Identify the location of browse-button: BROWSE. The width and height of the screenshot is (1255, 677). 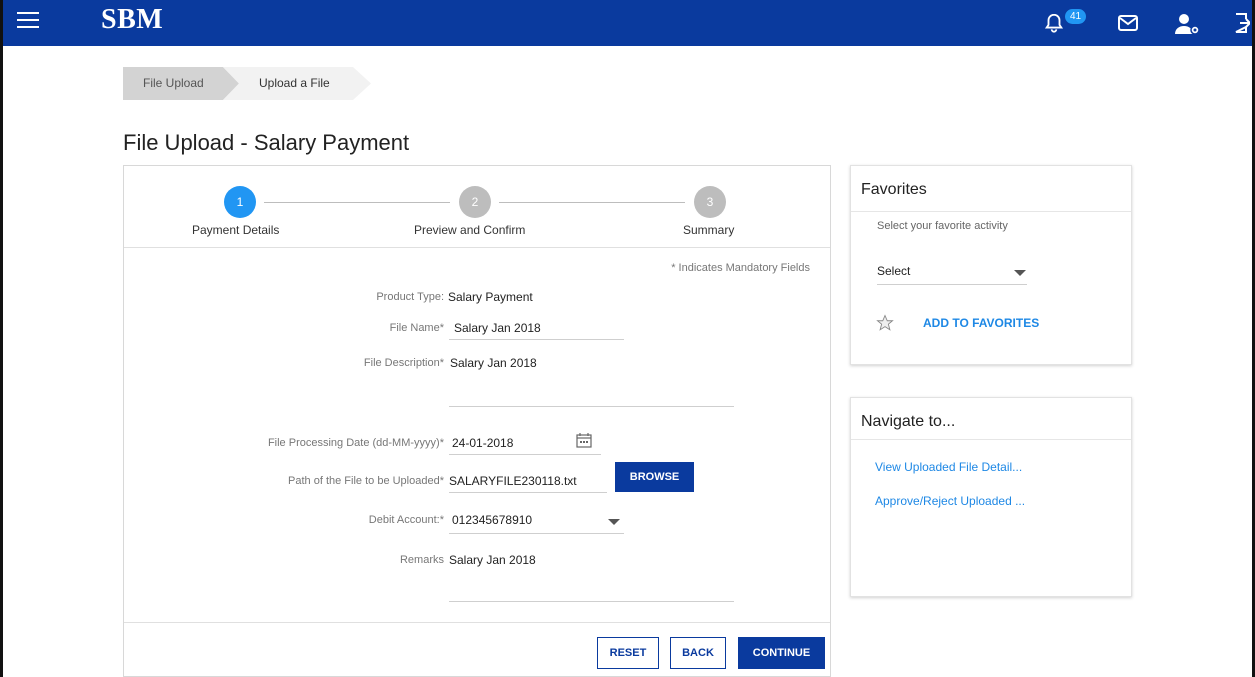
(654, 477).